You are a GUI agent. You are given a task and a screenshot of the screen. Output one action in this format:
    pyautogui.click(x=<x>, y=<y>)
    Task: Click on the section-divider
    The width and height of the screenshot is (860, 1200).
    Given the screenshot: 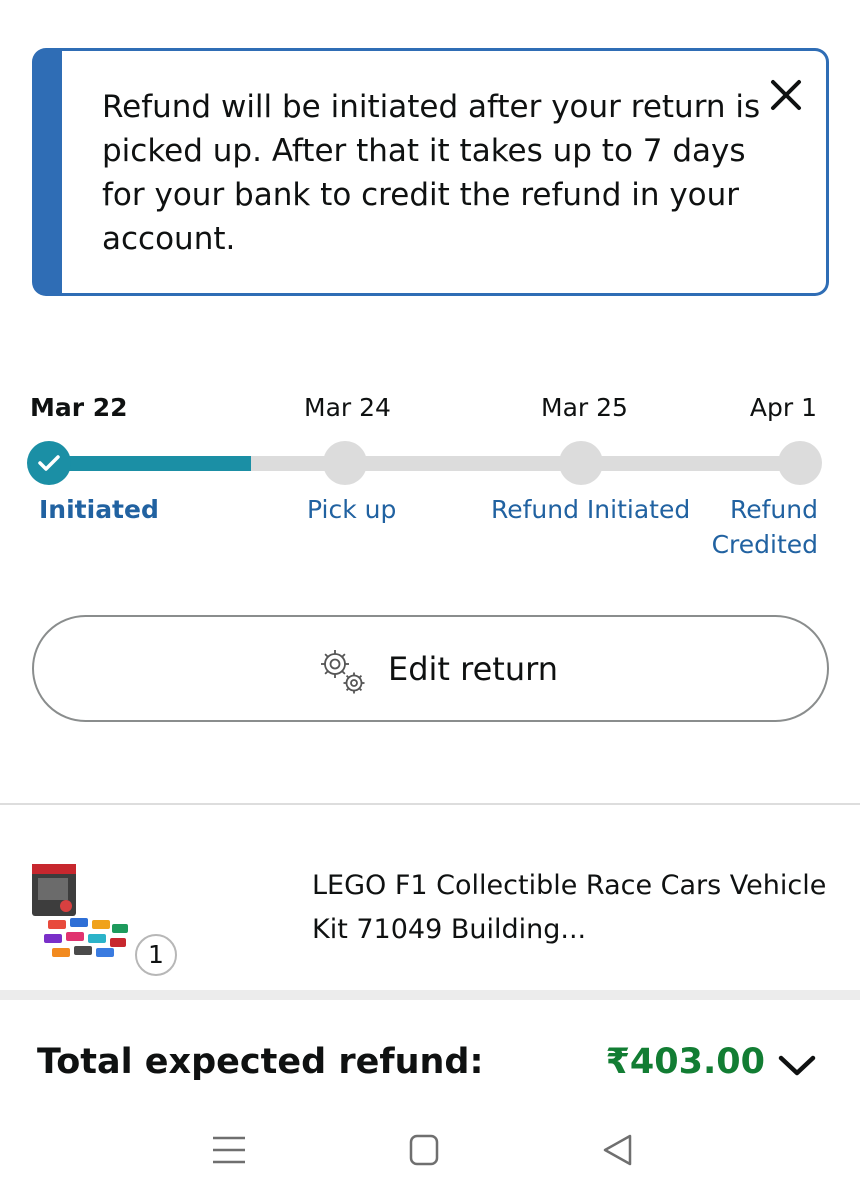 What is the action you would take?
    pyautogui.click(x=430, y=804)
    